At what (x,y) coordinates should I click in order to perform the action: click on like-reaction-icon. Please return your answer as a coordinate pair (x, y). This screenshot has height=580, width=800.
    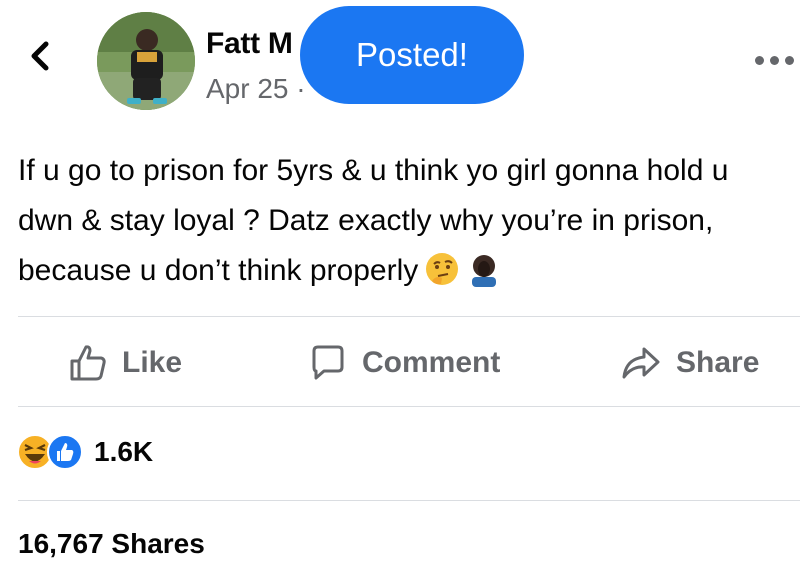
    Looking at the image, I should click on (65, 452).